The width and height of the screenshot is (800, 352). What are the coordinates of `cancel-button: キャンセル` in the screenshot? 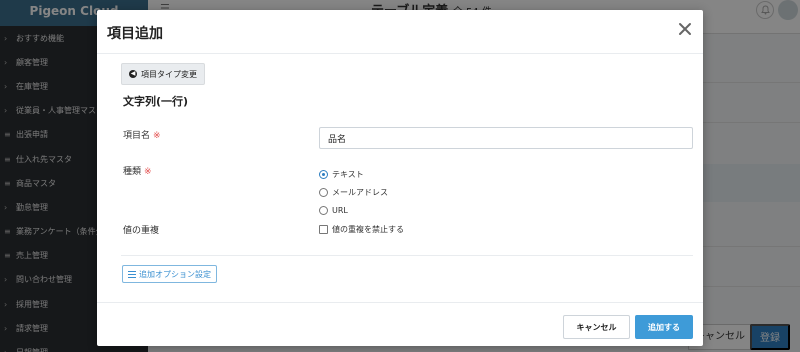 It's located at (596, 327).